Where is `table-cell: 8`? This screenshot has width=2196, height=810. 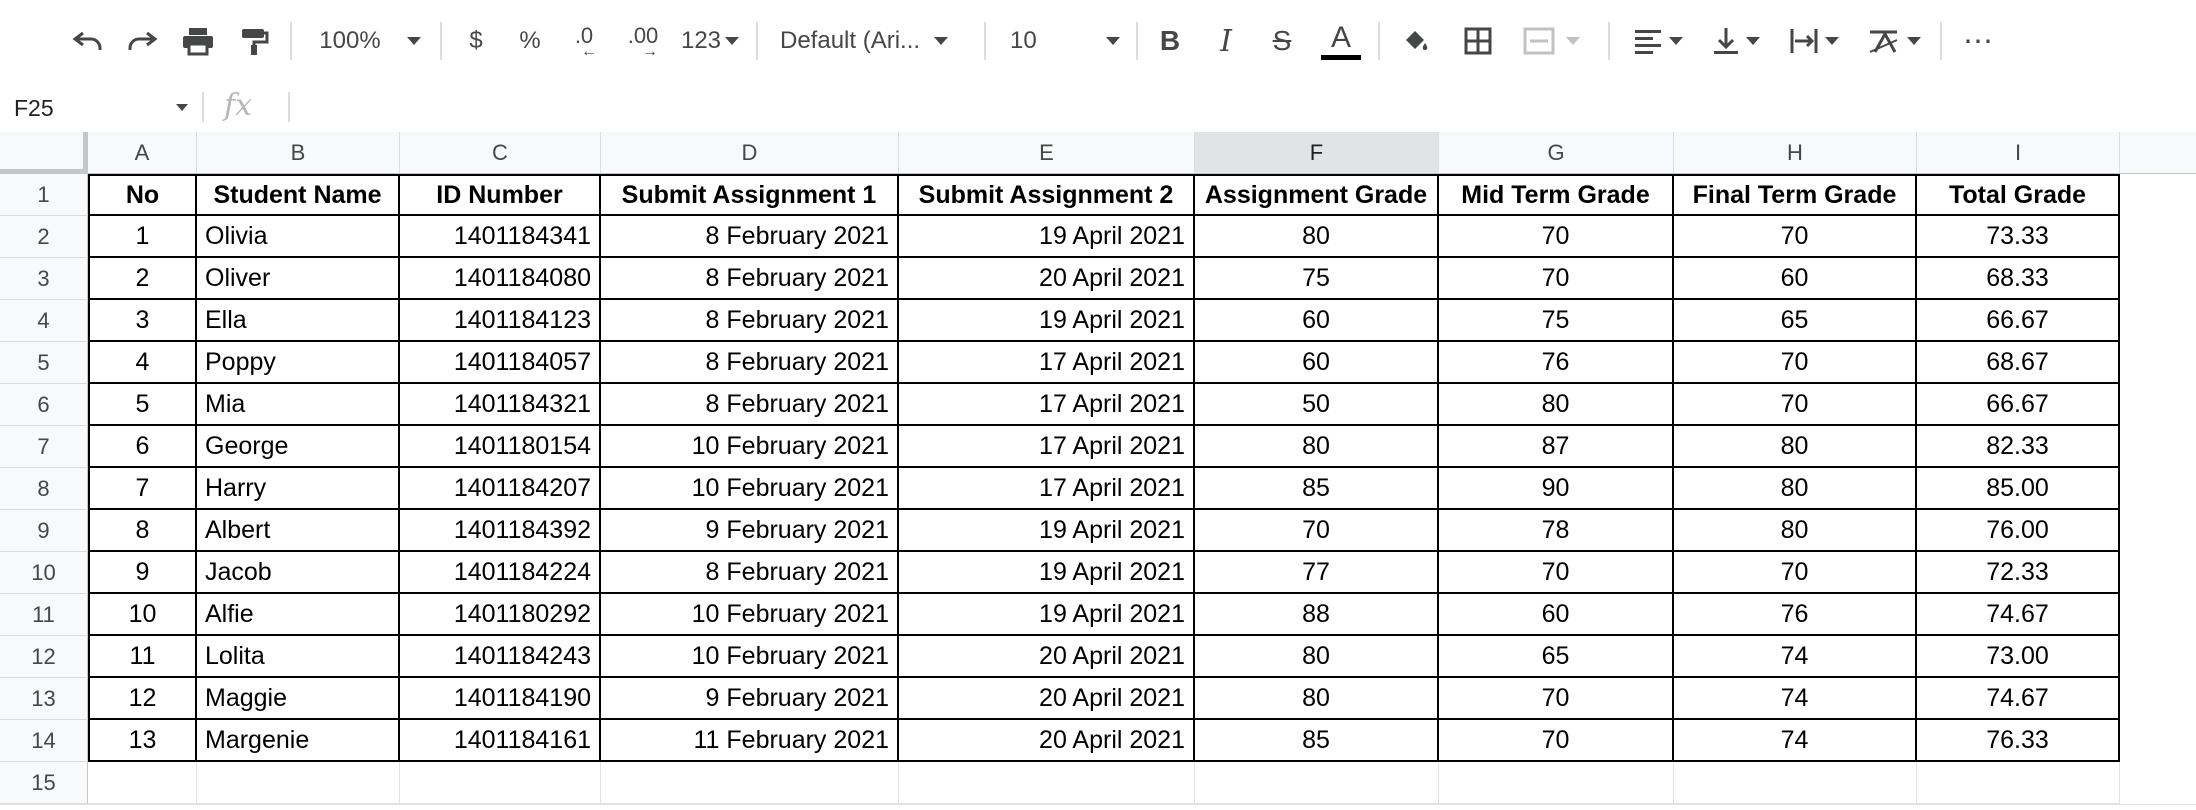 table-cell: 8 is located at coordinates (142, 531).